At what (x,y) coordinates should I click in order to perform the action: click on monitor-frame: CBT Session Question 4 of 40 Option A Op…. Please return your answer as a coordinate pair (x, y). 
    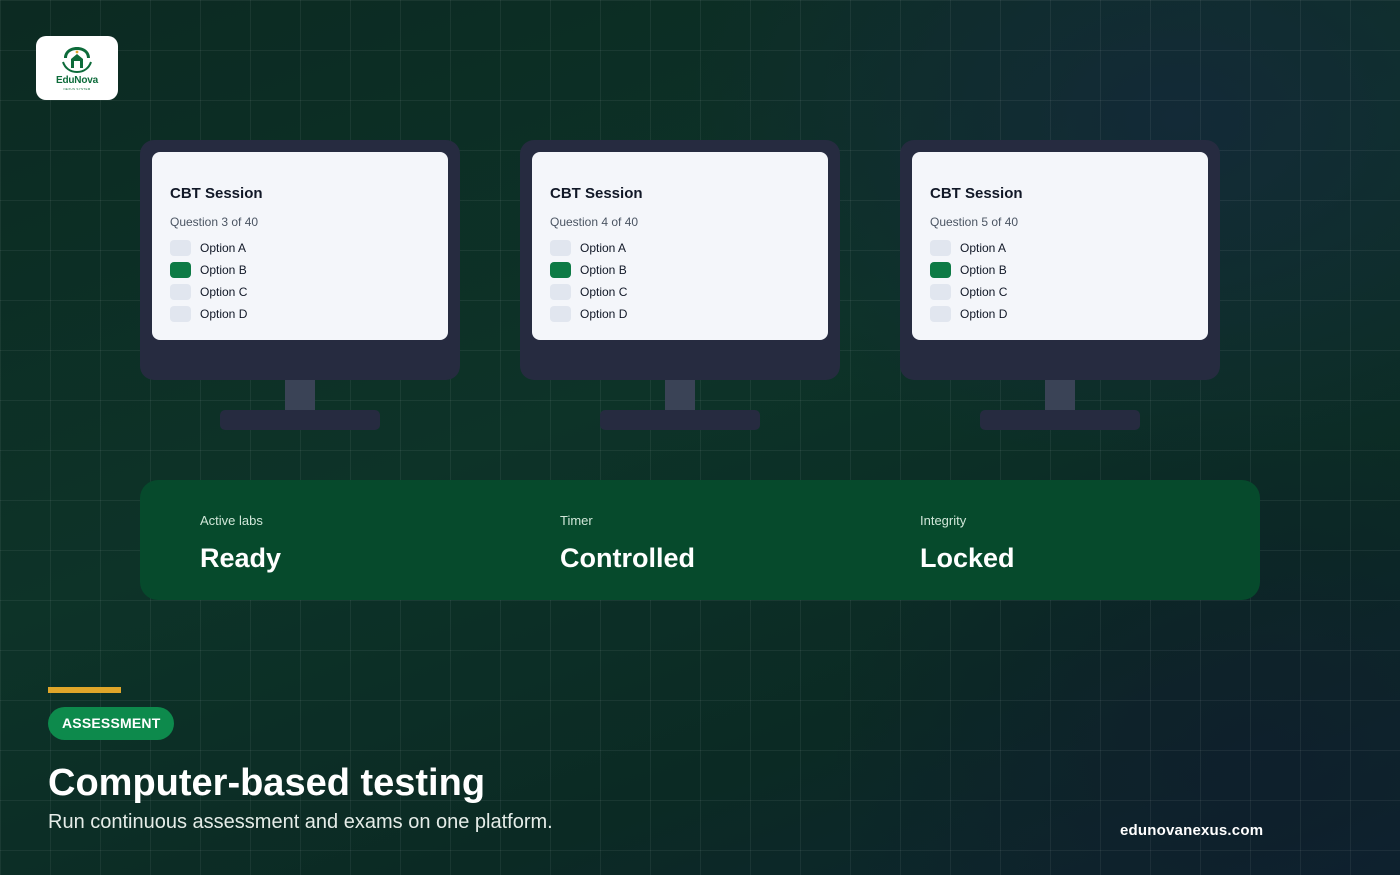
    Looking at the image, I should click on (680, 260).